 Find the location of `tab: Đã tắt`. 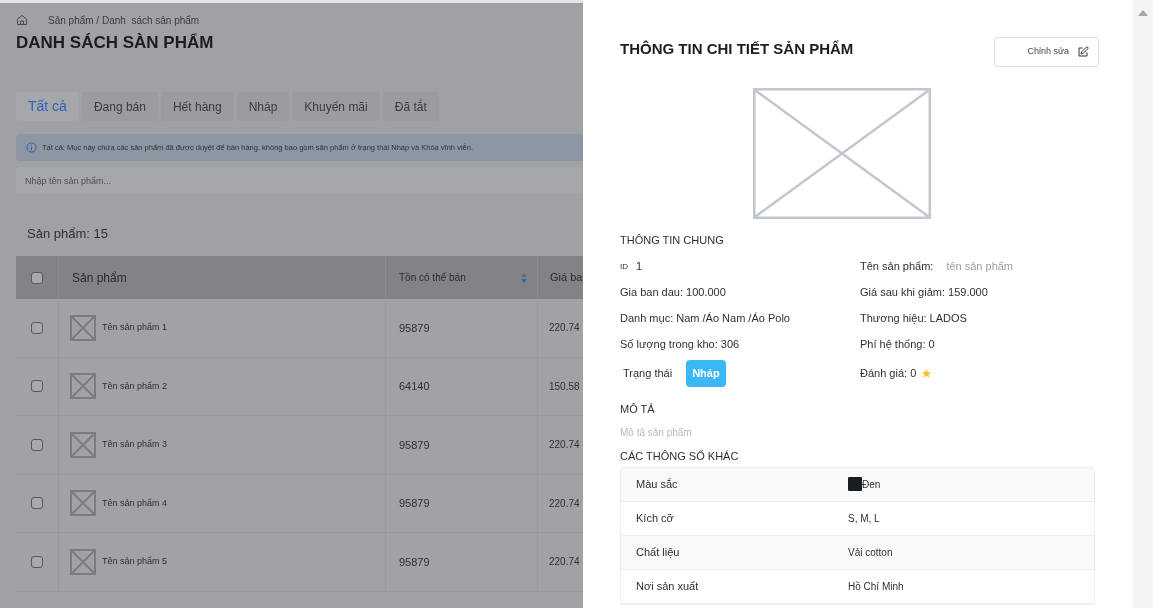

tab: Đã tắt is located at coordinates (410, 106).